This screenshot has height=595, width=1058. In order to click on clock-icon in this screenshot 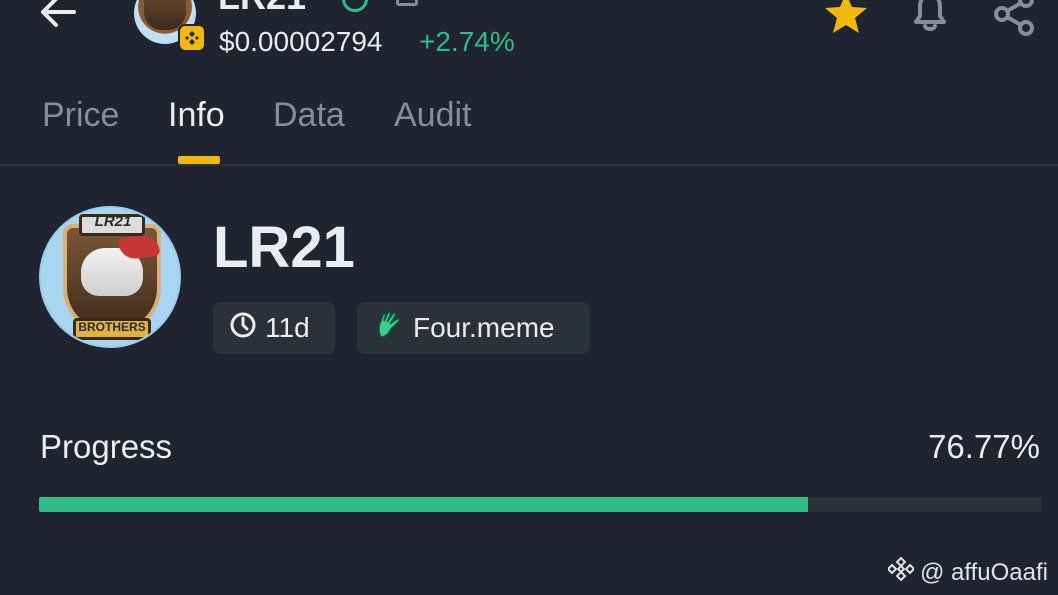, I will do `click(243, 328)`.